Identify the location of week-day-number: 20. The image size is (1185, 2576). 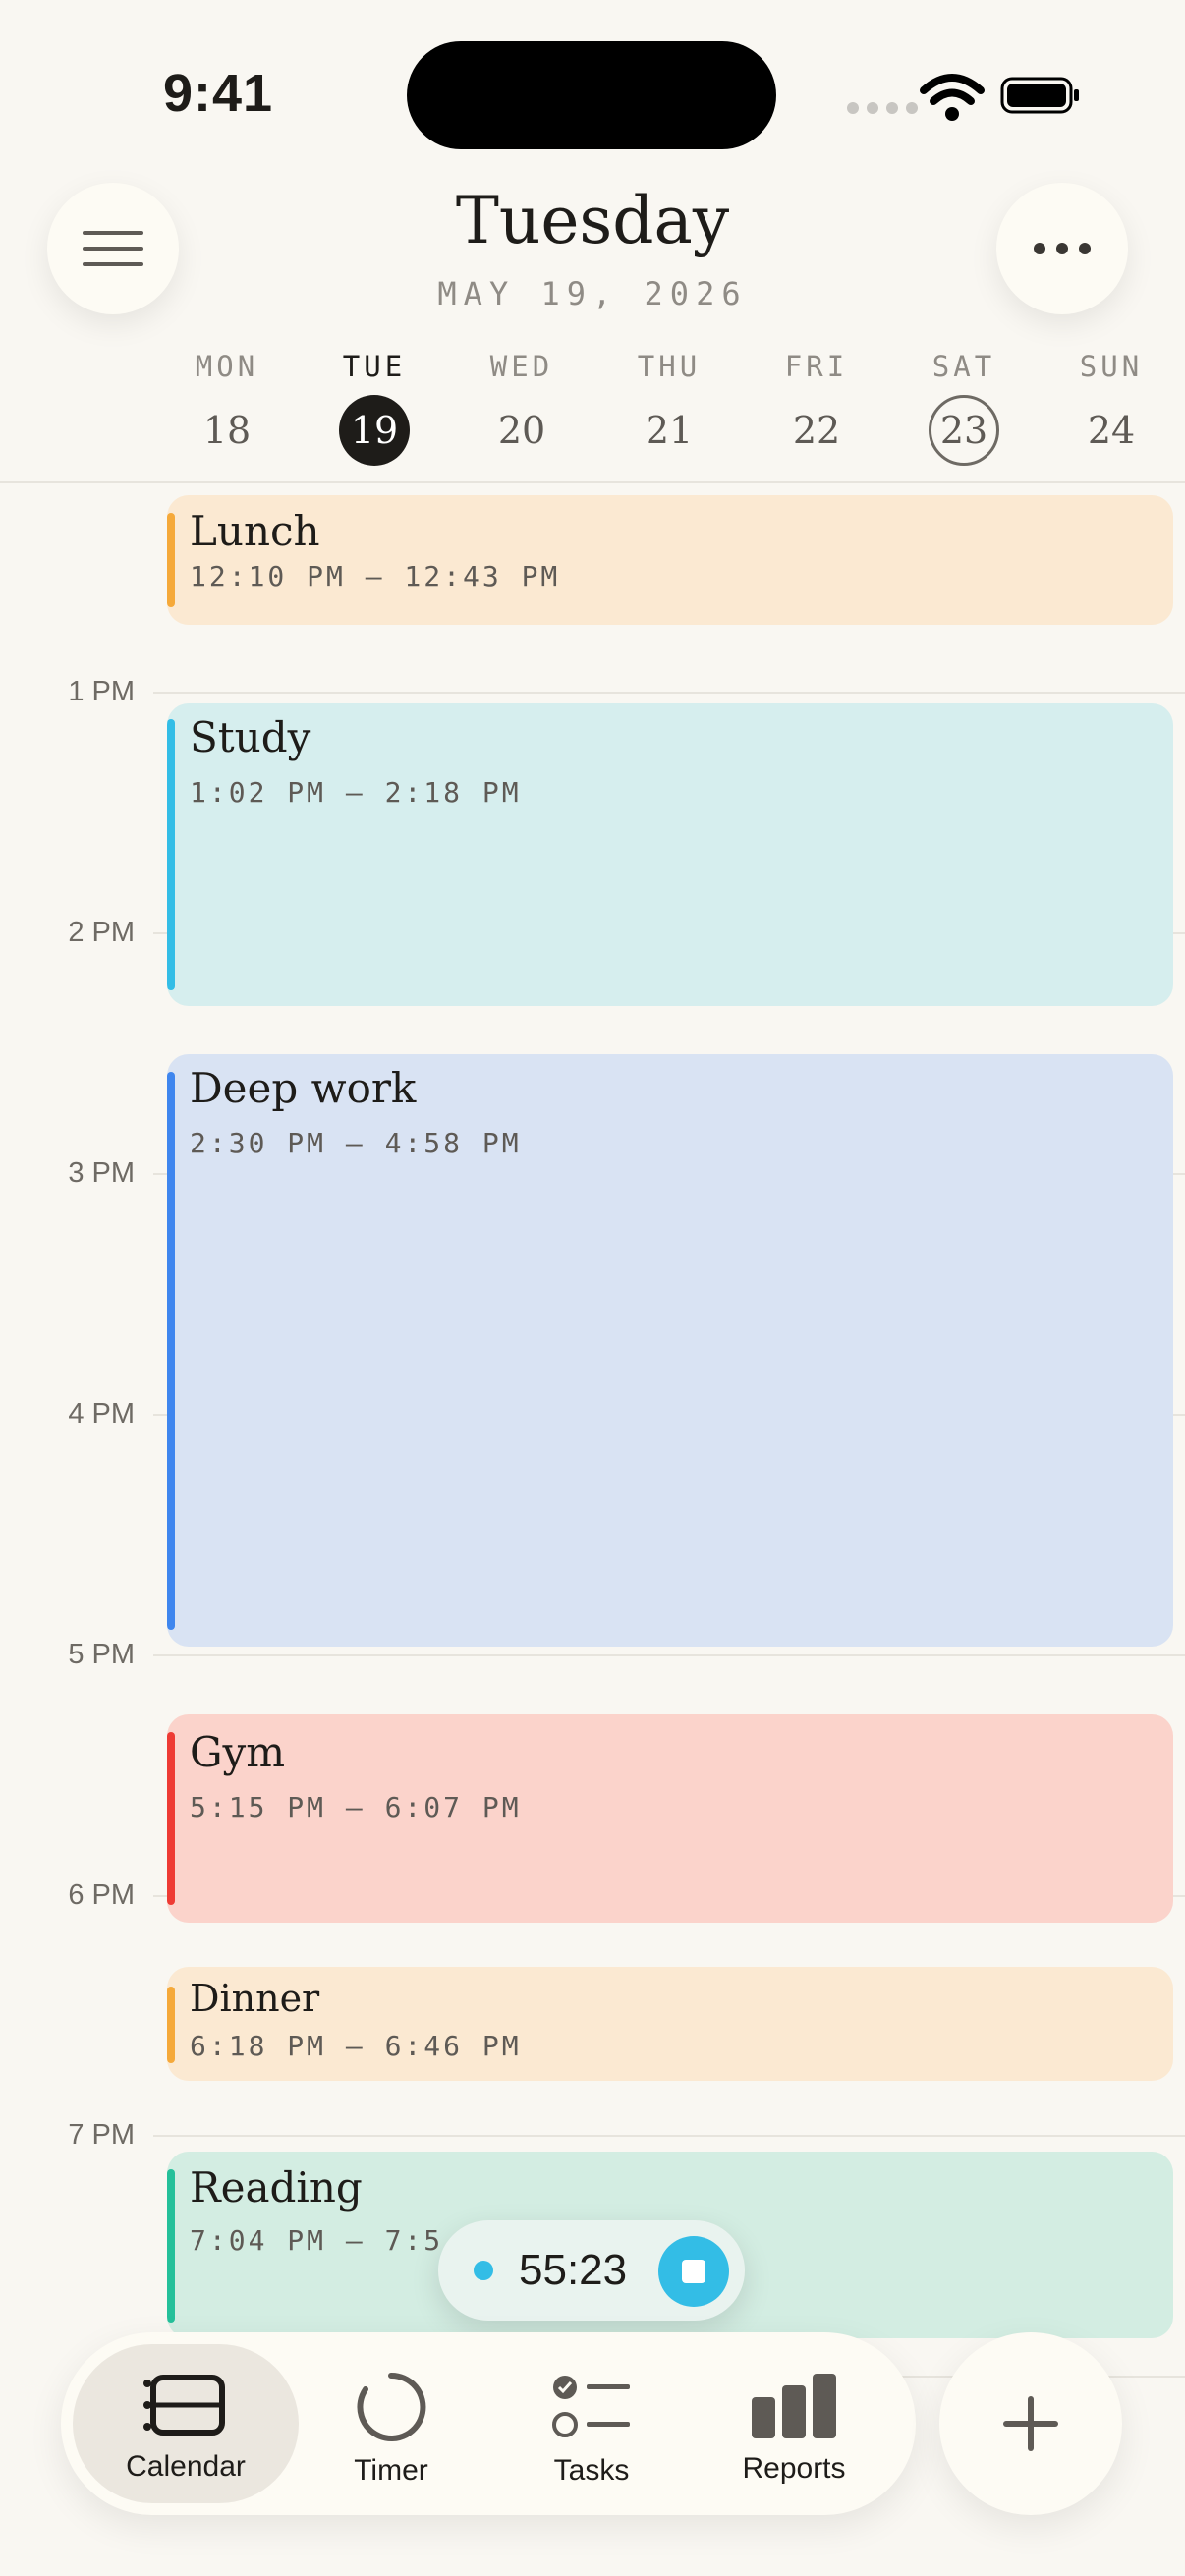
(521, 430).